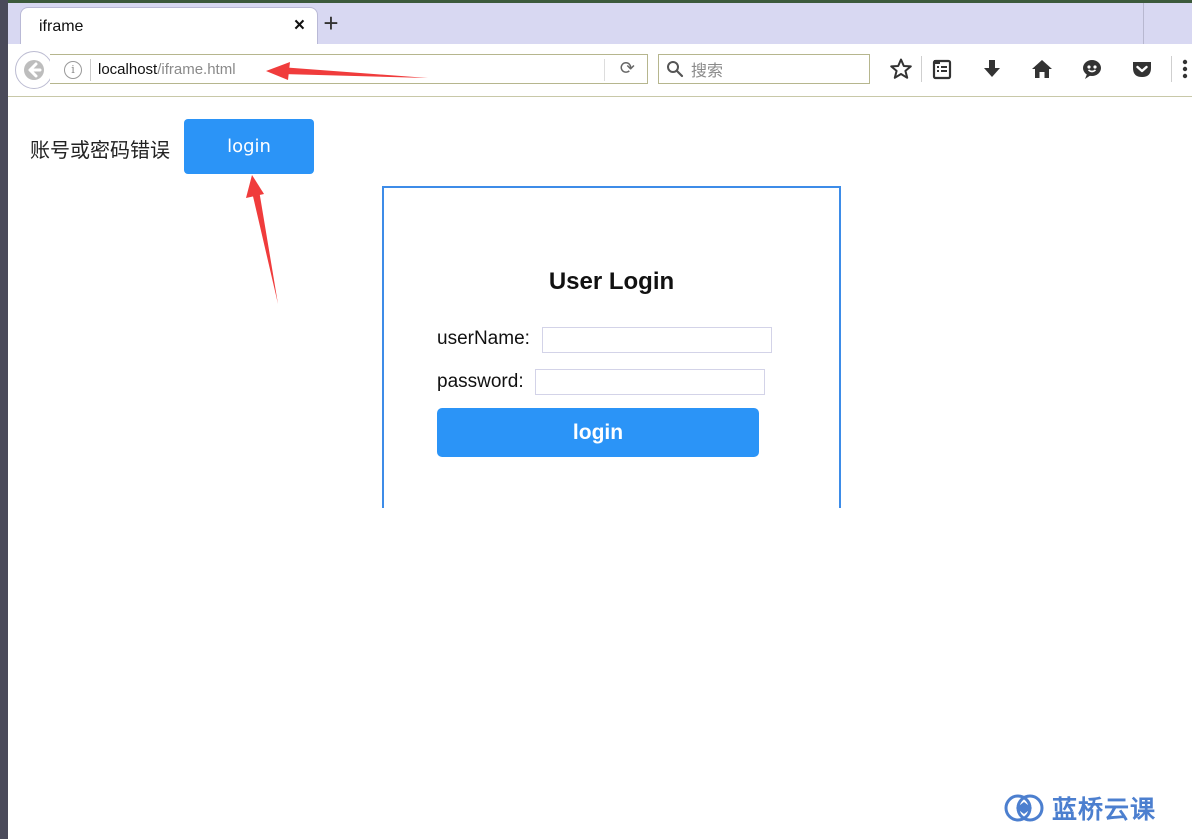  What do you see at coordinates (600, 24) in the screenshot?
I see `tab-strip: iframe × +` at bounding box center [600, 24].